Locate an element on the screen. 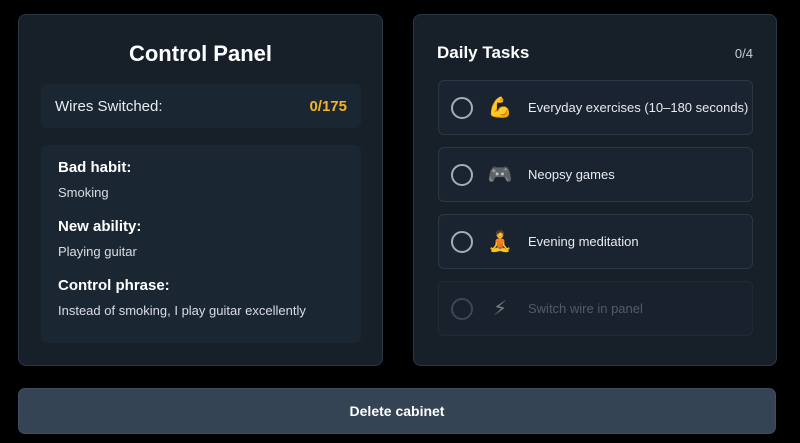 This screenshot has height=443, width=800. wires-switched-label: Wires Switched: is located at coordinates (109, 106).